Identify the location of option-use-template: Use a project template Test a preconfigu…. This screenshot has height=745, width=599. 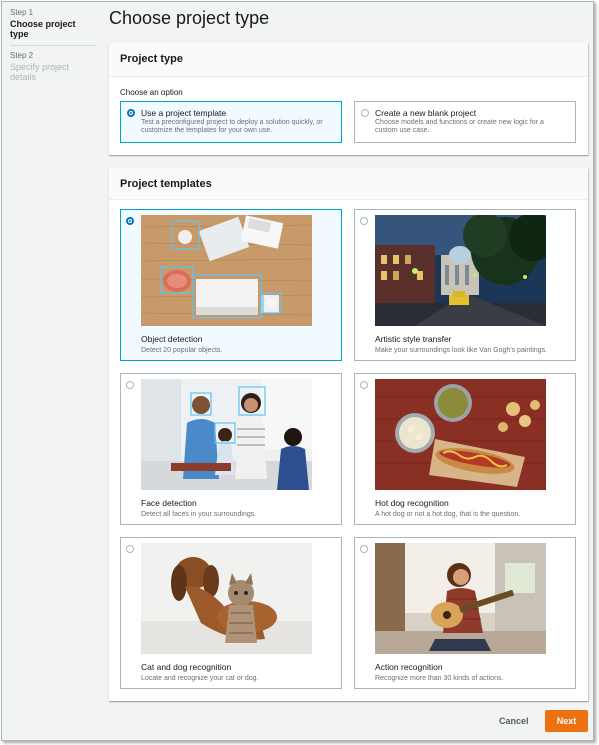
(231, 122).